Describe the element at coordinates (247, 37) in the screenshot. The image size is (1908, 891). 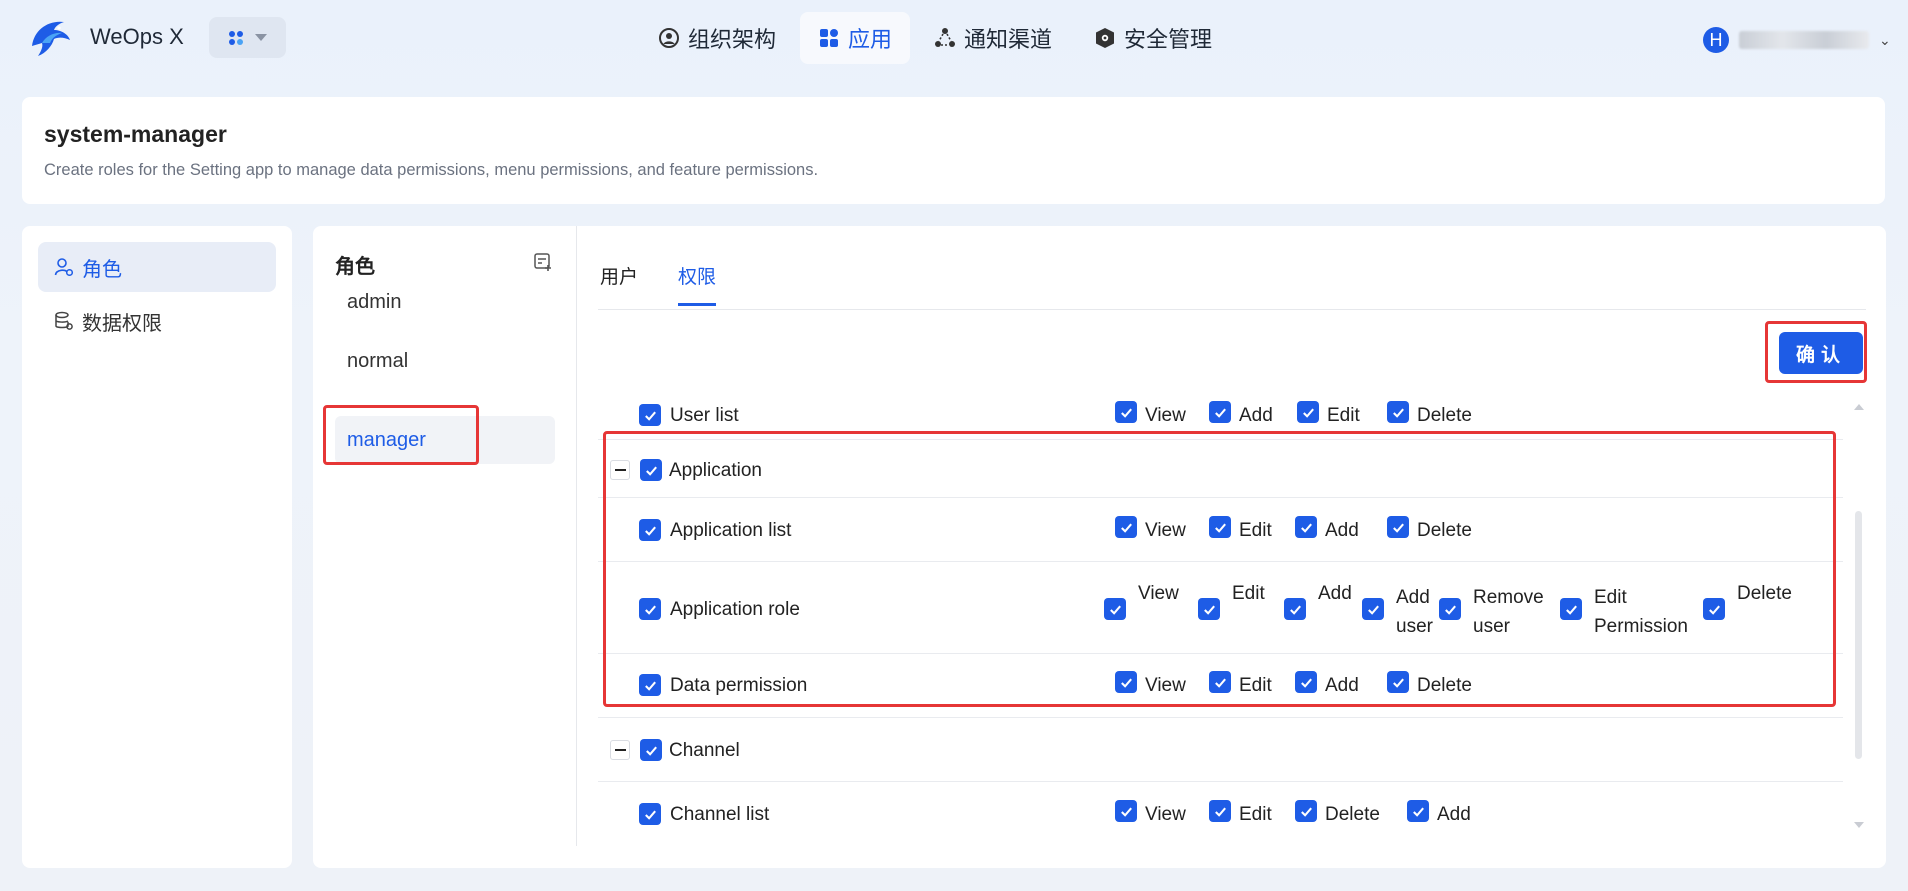
I see `app-switcher-dropdown` at that location.